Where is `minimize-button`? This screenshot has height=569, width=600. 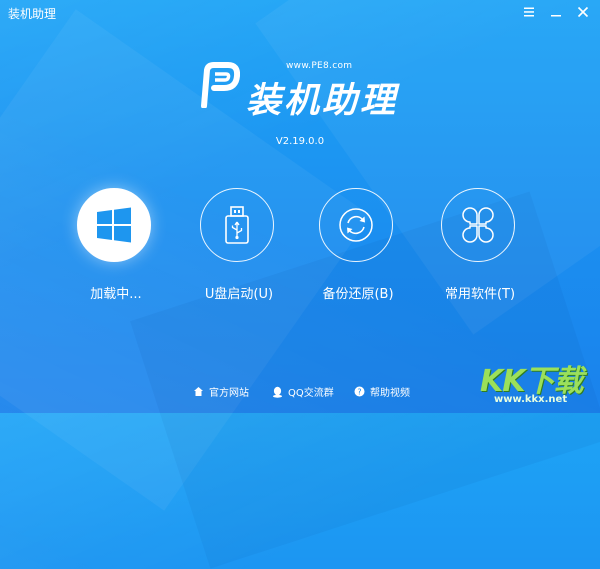 minimize-button is located at coordinates (556, 12).